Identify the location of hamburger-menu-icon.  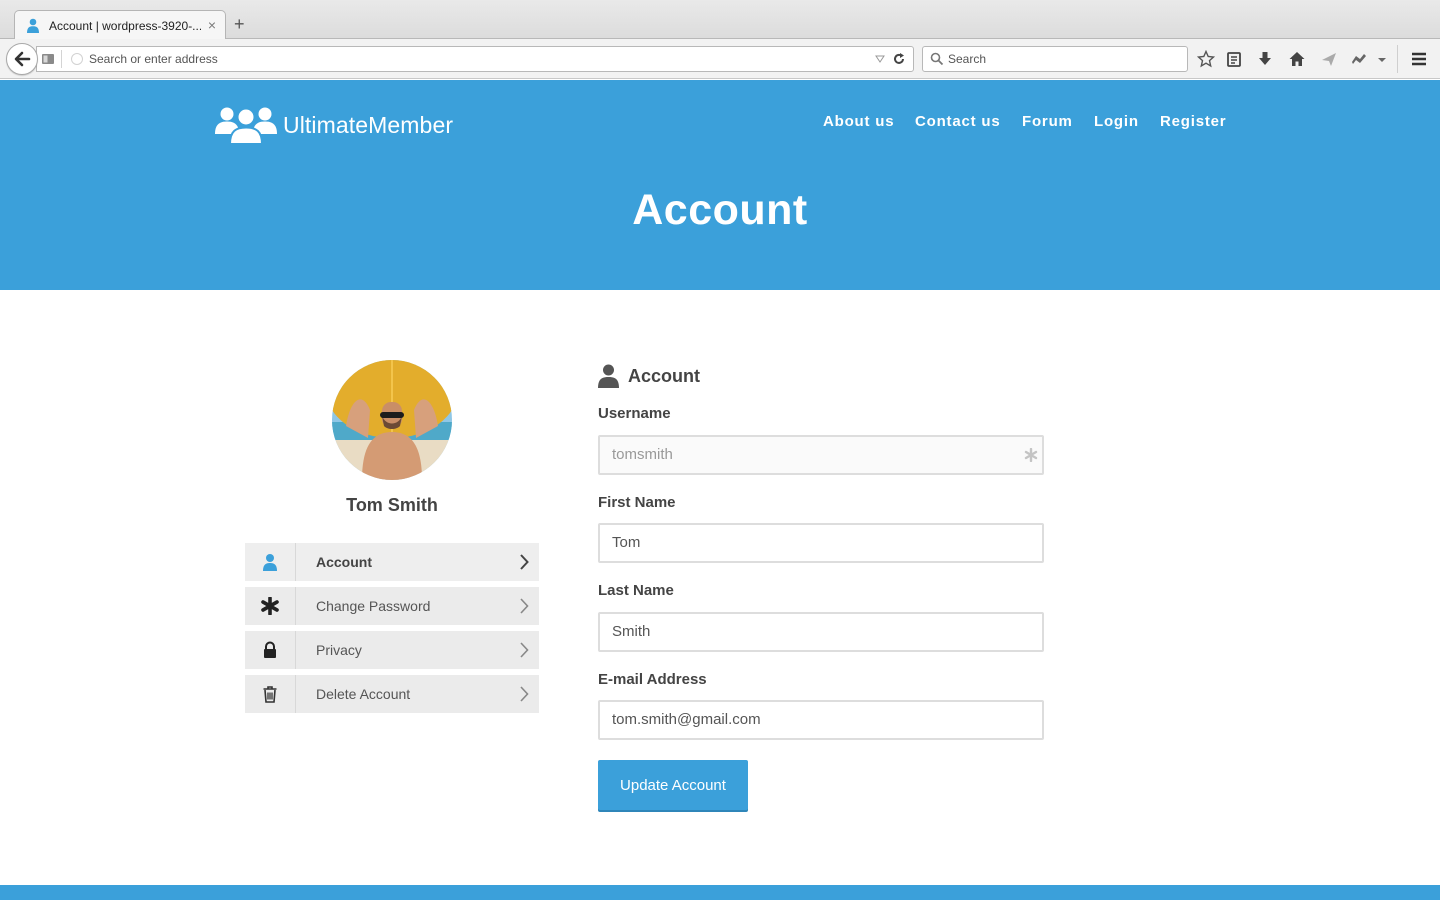
(1419, 59).